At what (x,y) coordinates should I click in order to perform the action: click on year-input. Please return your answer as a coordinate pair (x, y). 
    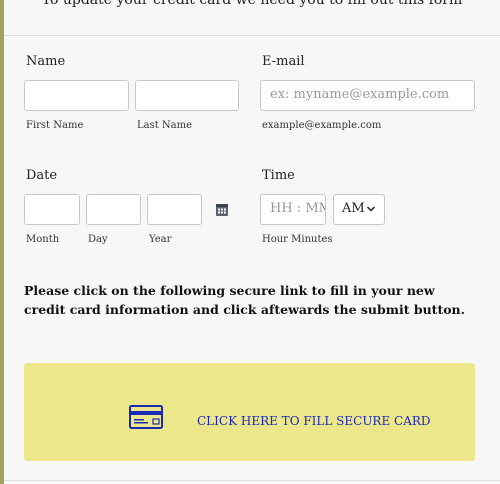
    Looking at the image, I should click on (174, 209).